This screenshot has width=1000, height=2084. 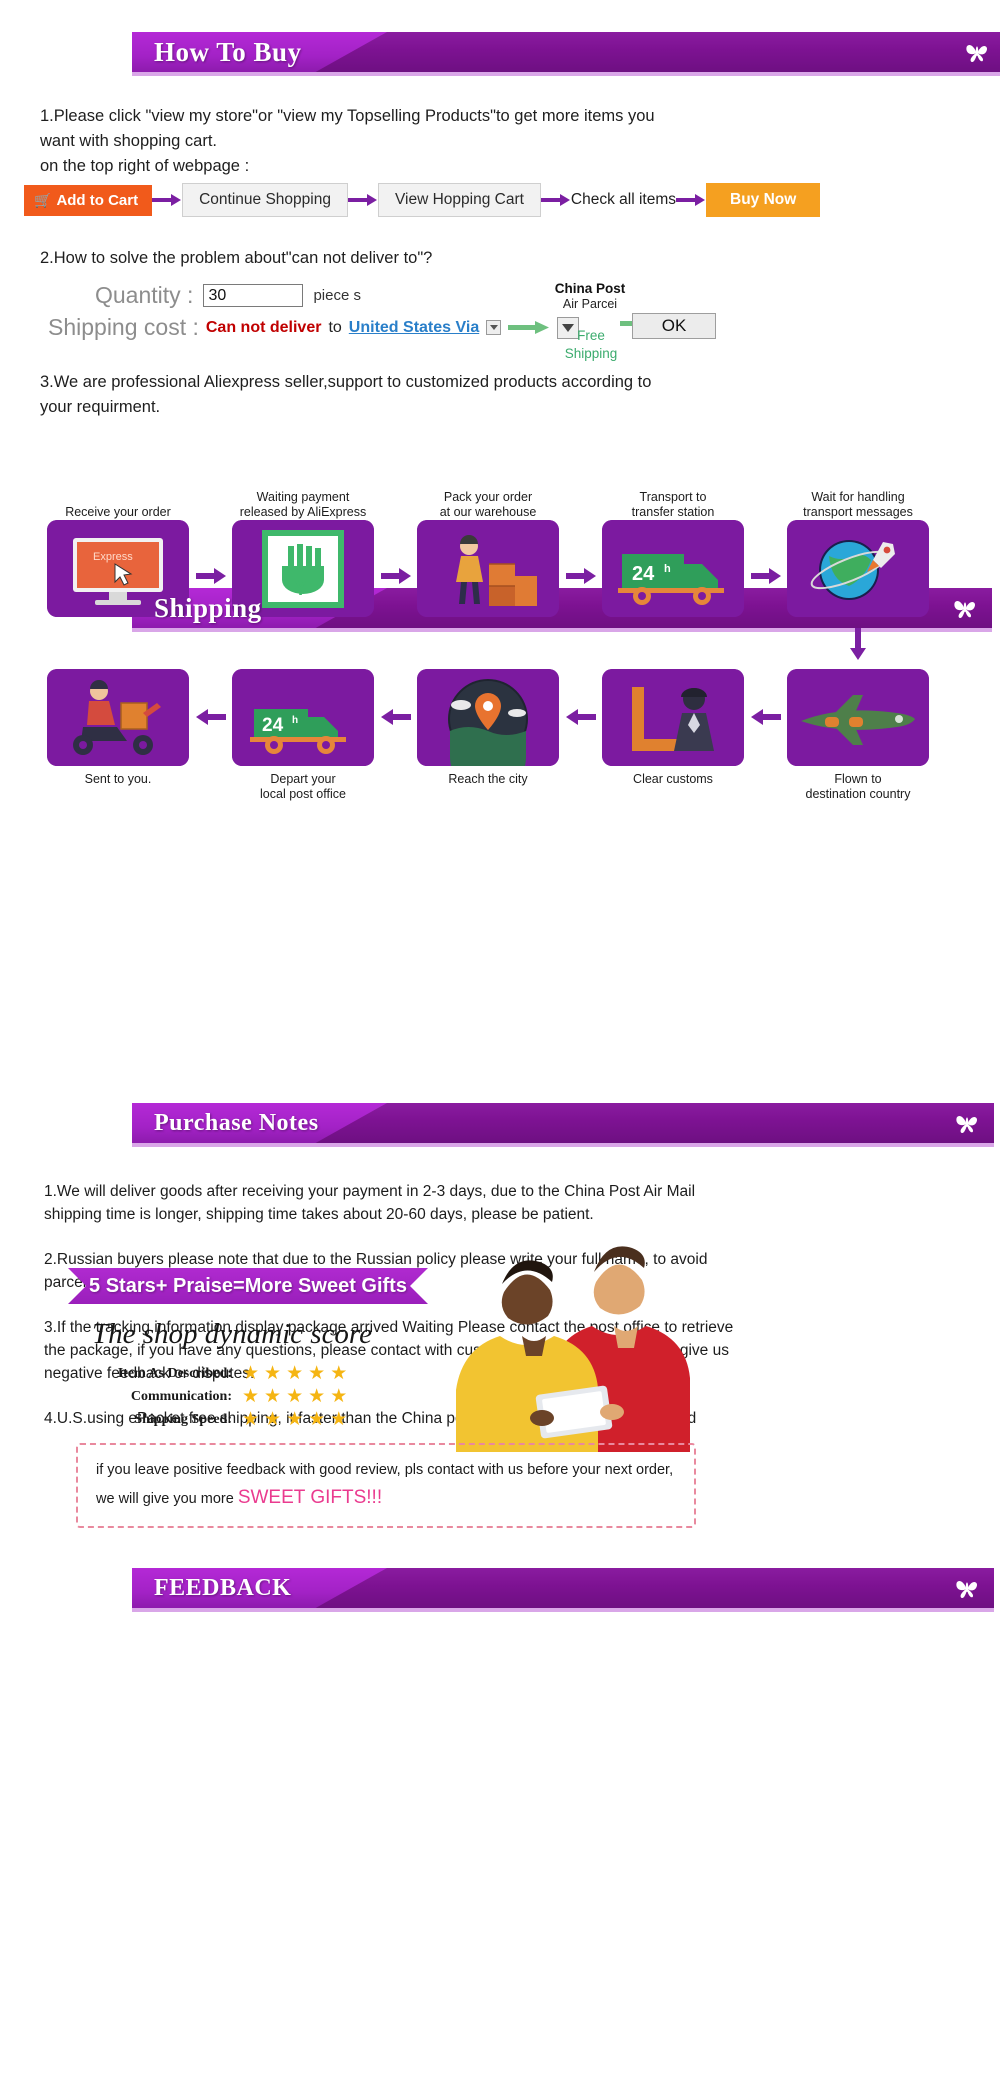 I want to click on dynamic-score-title: The shop dynamic score, so click(x=232, y=1334).